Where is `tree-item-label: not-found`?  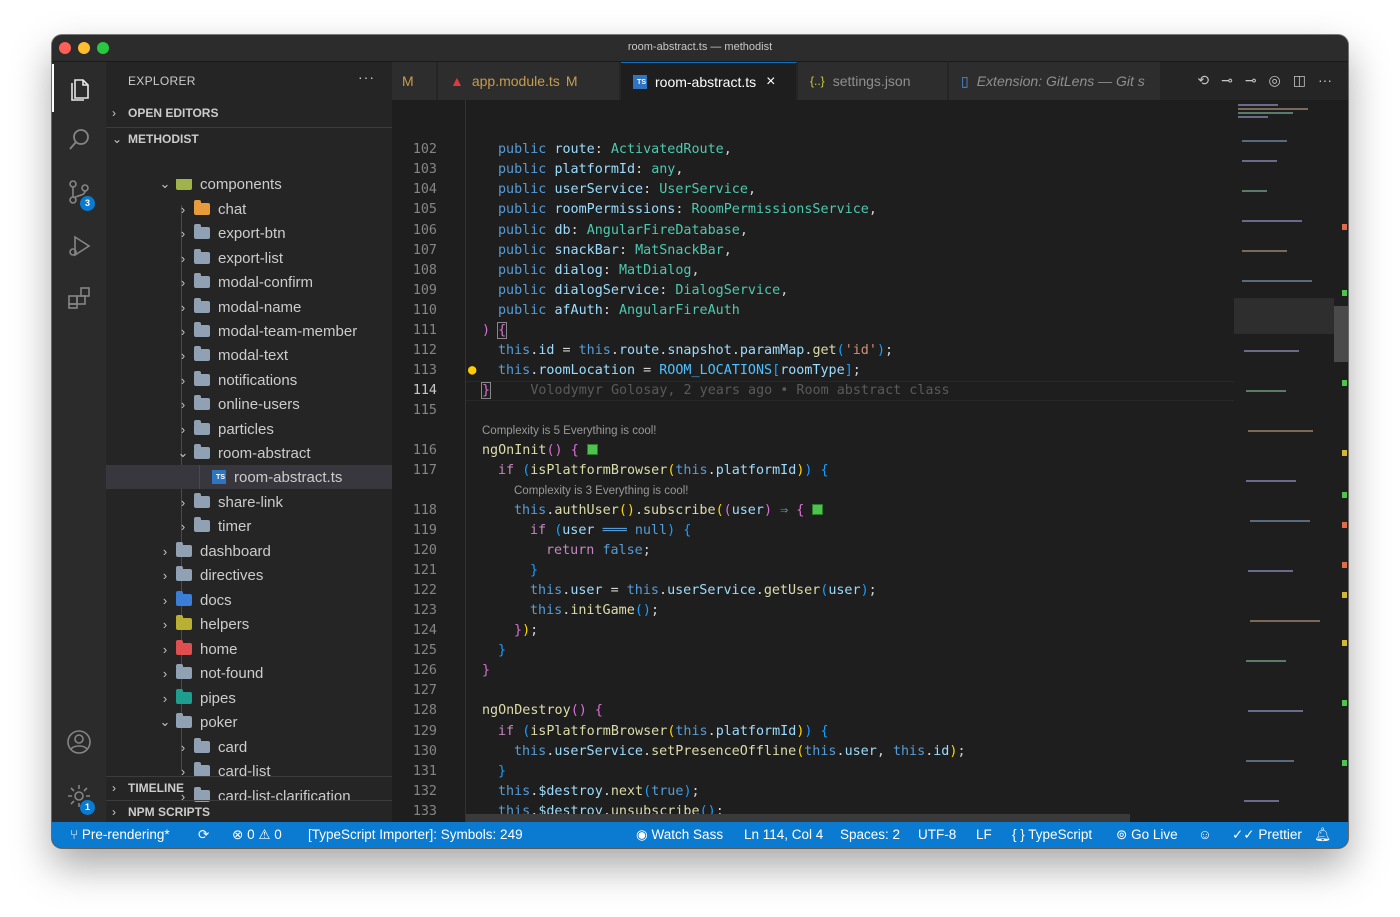 tree-item-label: not-found is located at coordinates (232, 673).